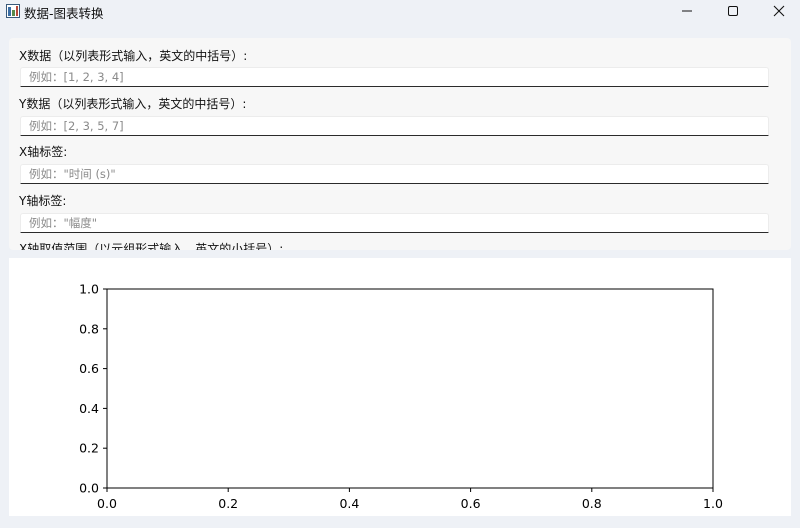 The height and width of the screenshot is (528, 800). Describe the element at coordinates (89, 368) in the screenshot. I see `y-tick-label: 0.6` at that location.